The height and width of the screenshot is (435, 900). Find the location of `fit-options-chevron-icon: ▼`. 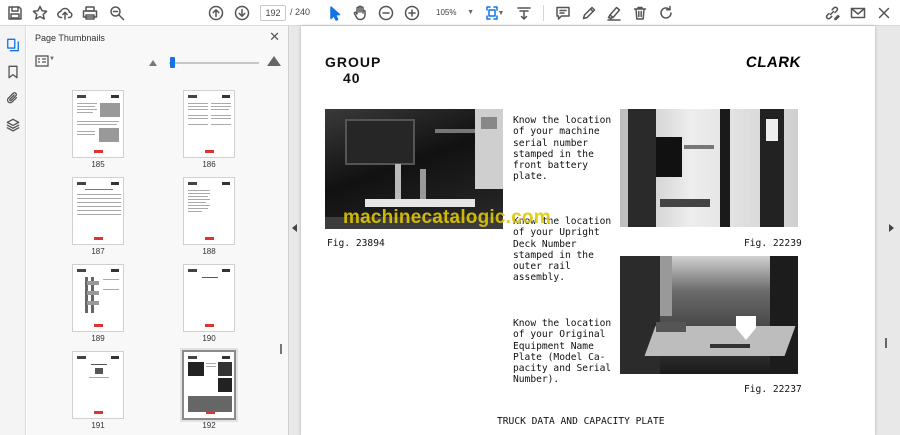

fit-options-chevron-icon: ▼ is located at coordinates (501, 13).